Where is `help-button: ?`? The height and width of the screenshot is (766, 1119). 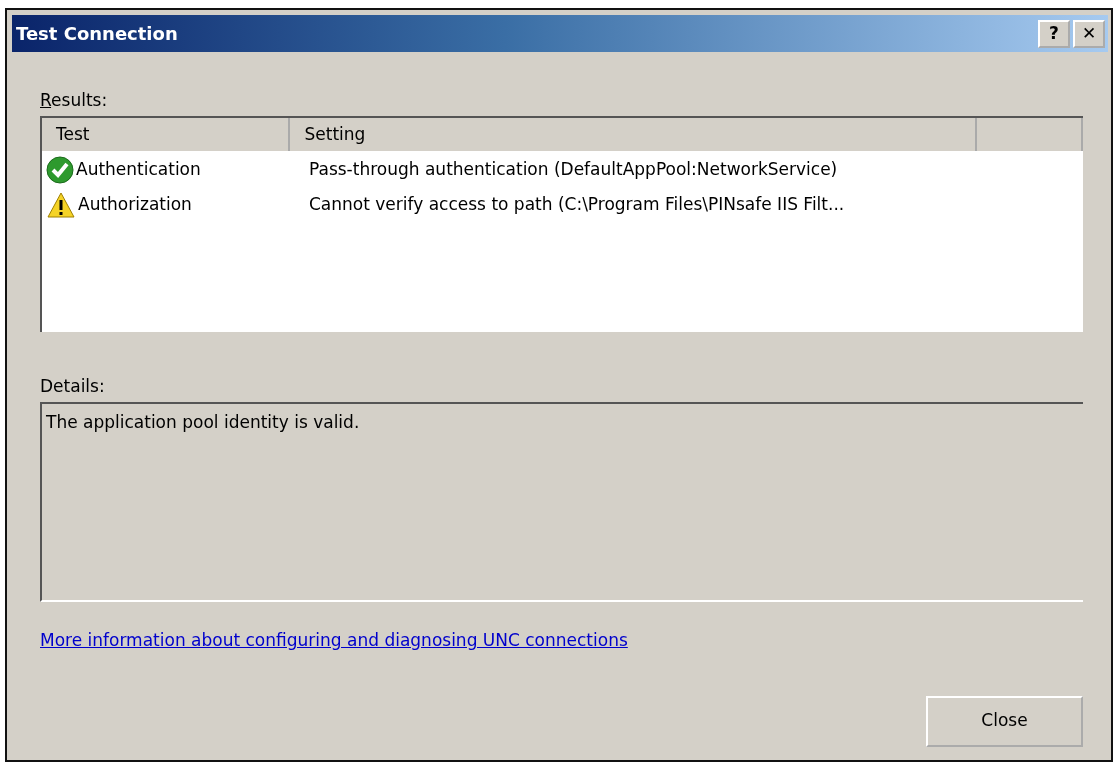
help-button: ? is located at coordinates (1054, 33).